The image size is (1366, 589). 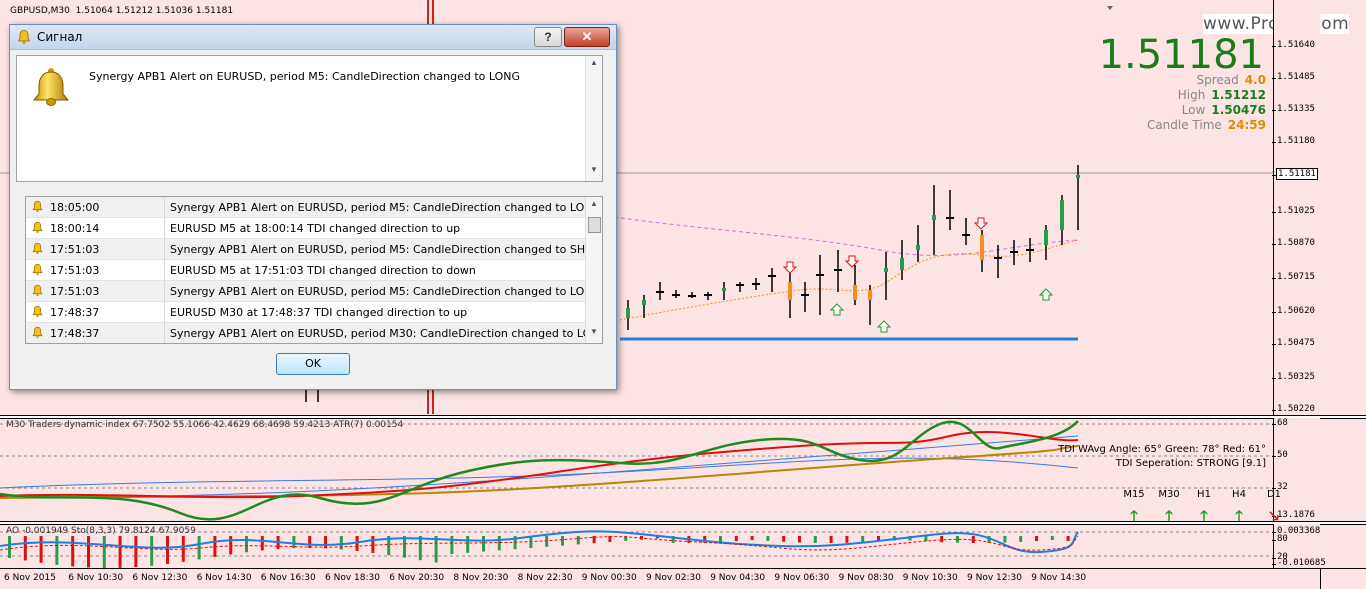 What do you see at coordinates (593, 270) in the screenshot?
I see `list-scrollbar: ▲ ▼` at bounding box center [593, 270].